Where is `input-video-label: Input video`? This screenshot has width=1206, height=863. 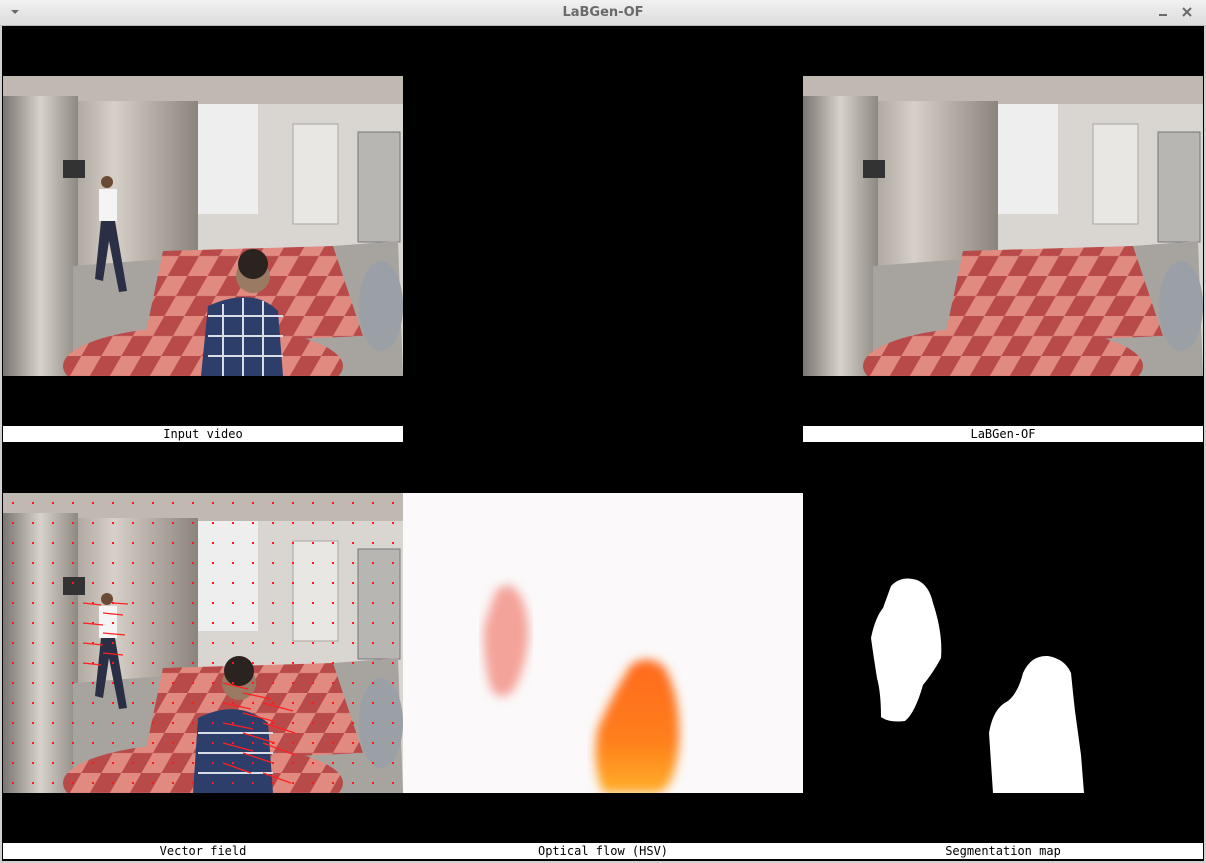 input-video-label: Input video is located at coordinates (203, 434).